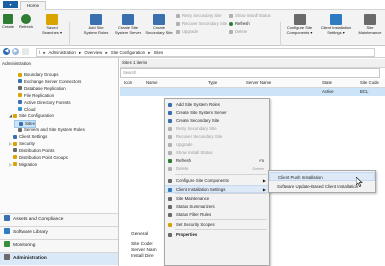 The height and width of the screenshot is (266, 385). What do you see at coordinates (52, 30) in the screenshot?
I see `saved-searches-label: Saved Searches ▾` at bounding box center [52, 30].